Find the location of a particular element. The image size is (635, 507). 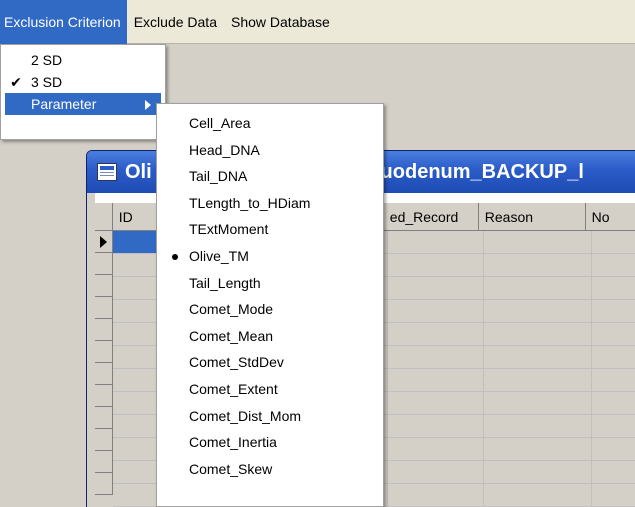

column-header-no: No is located at coordinates (610, 217).